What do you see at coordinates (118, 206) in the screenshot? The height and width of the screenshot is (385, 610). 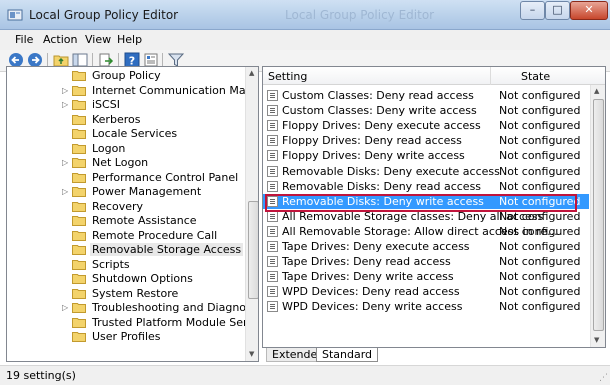 I see `tree-item-label: Recovery` at bounding box center [118, 206].